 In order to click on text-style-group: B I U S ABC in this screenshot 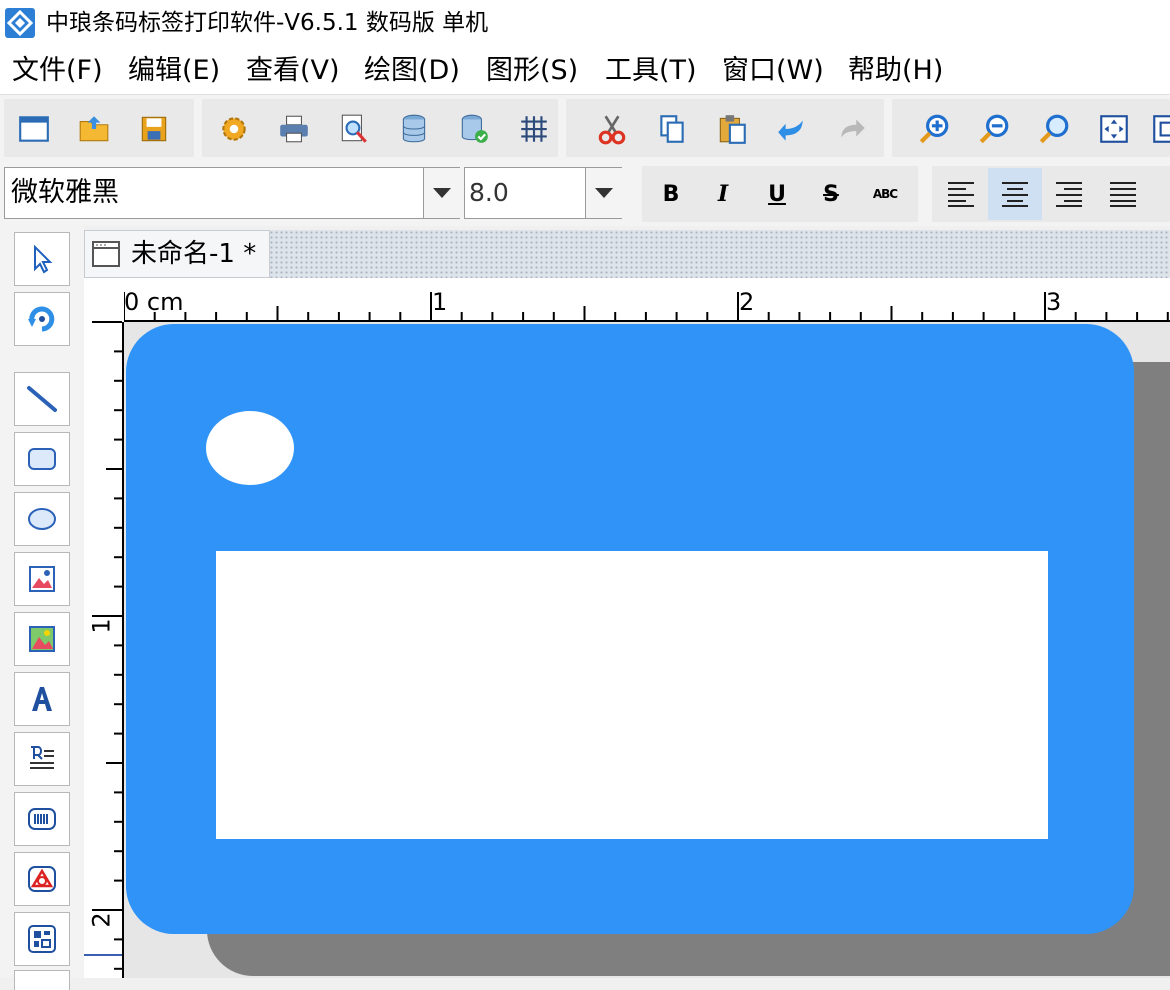, I will do `click(780, 194)`.